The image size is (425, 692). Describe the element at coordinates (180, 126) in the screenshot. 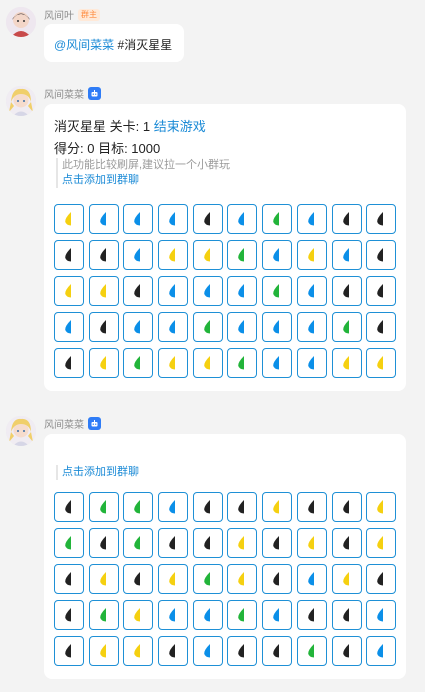

I see `end-game-button: 结束游戏` at that location.